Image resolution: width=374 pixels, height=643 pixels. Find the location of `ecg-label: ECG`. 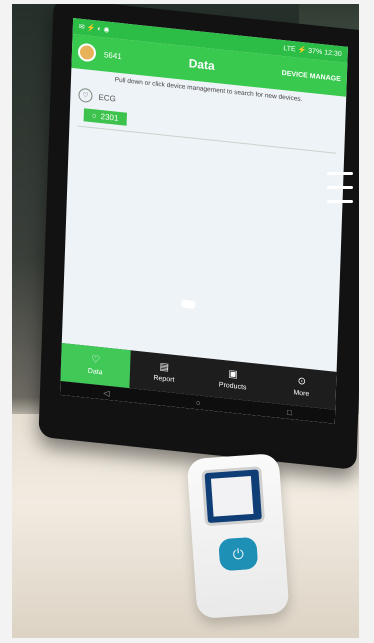

ecg-label: ECG is located at coordinates (107, 98).